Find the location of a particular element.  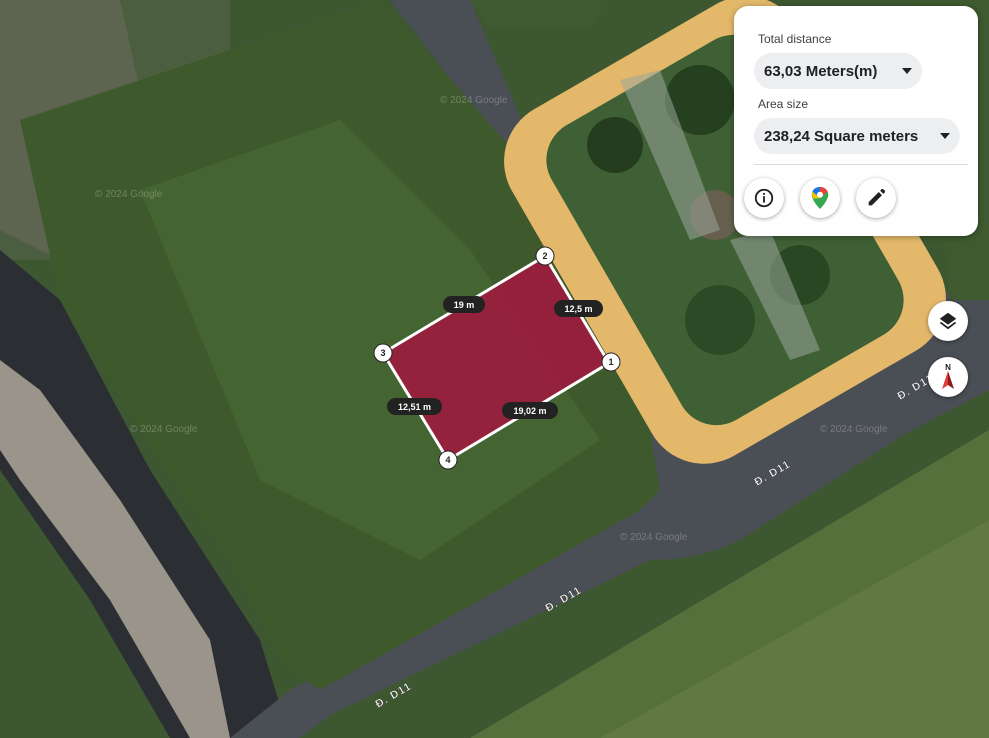

svg-text: 1 is located at coordinates (610, 362).